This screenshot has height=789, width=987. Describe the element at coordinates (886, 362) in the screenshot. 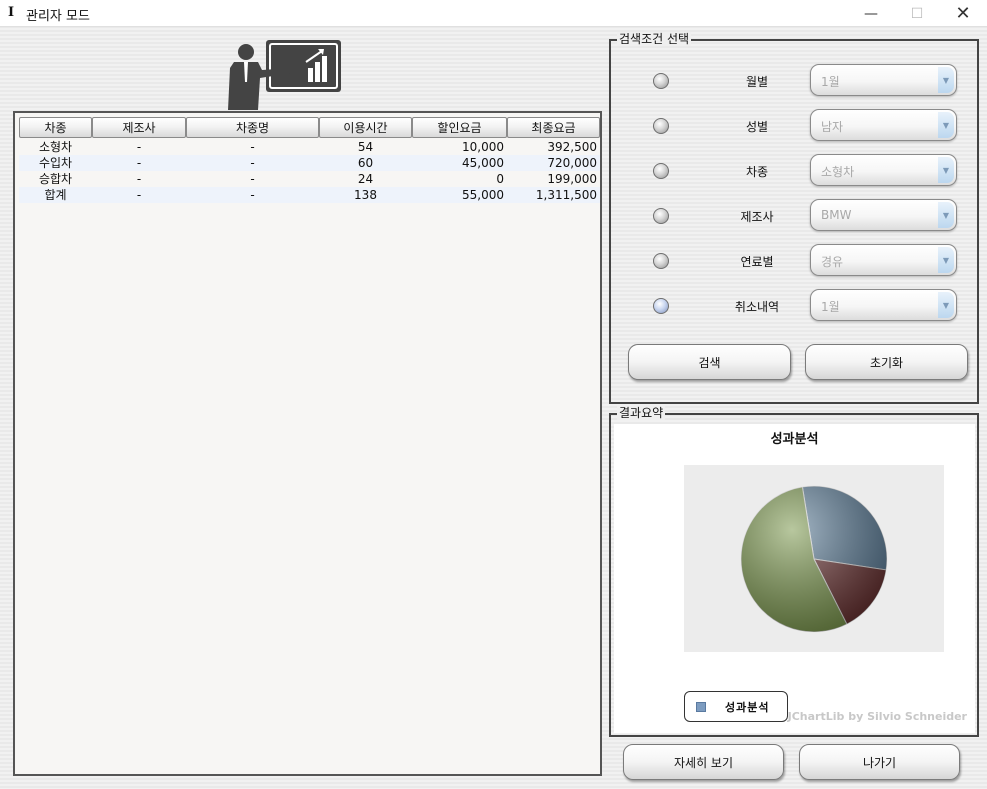

I see `reset-button: 초기화` at that location.